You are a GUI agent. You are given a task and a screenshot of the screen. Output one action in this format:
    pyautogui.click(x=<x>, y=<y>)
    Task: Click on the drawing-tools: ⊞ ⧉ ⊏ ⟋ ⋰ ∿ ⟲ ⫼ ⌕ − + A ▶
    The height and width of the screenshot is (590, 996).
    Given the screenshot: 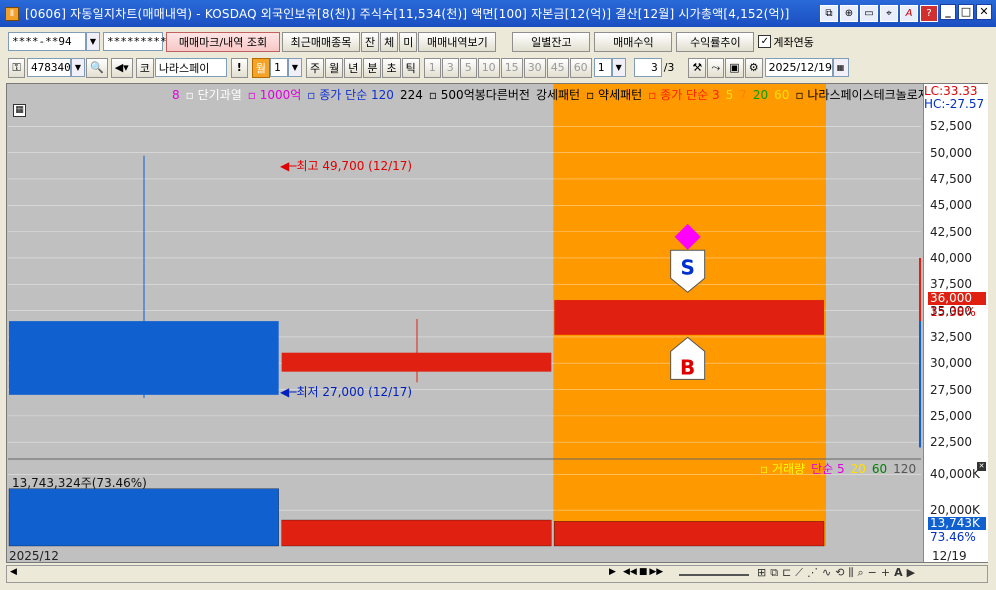 What is the action you would take?
    pyautogui.click(x=836, y=573)
    